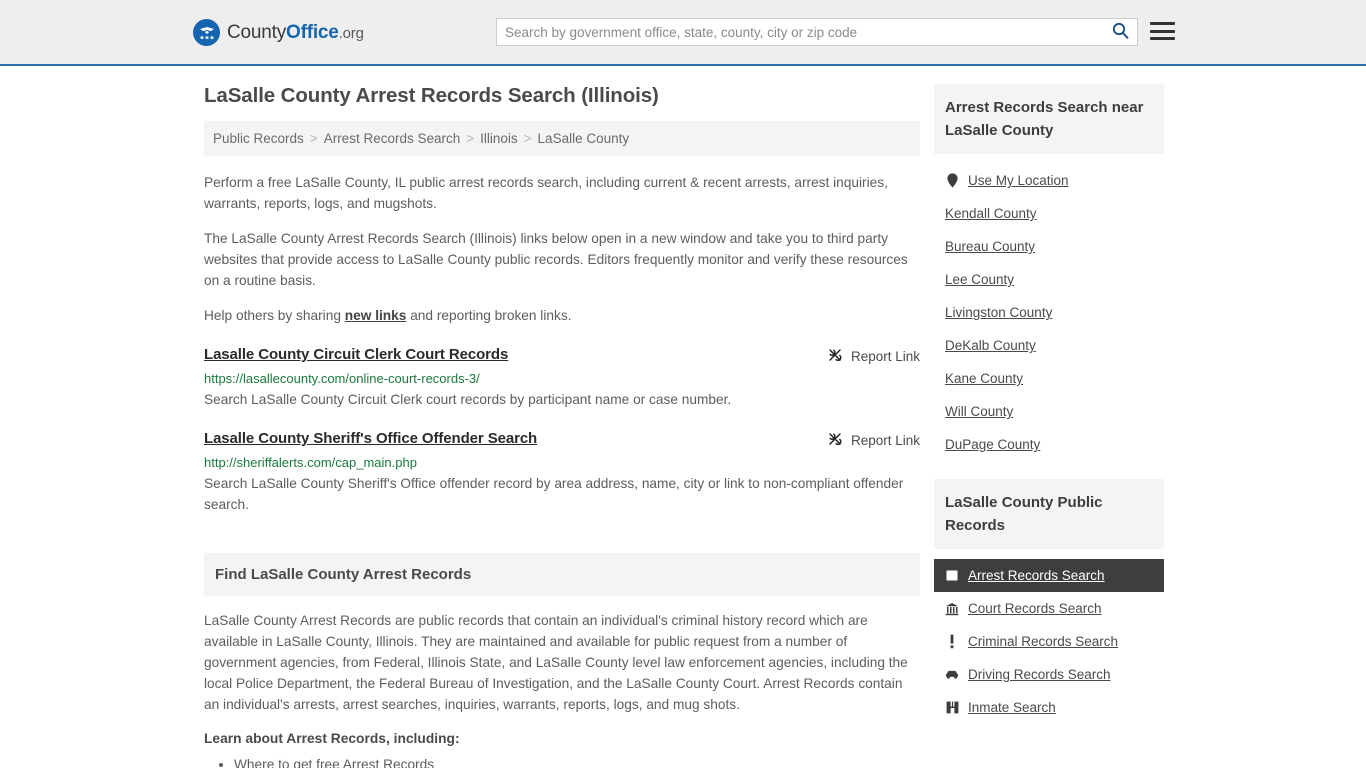 The image size is (1366, 768). Describe the element at coordinates (562, 462) in the screenshot. I see `listing-url: http://sheriffalerts.com/cap_main.php` at that location.